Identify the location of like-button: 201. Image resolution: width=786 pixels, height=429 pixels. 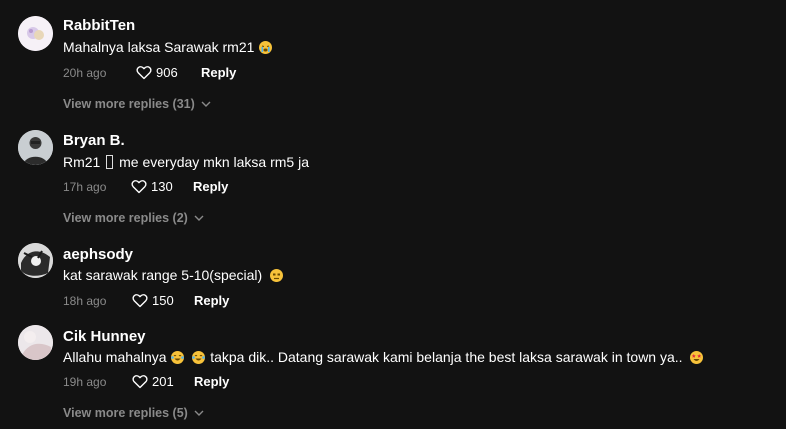
(153, 381).